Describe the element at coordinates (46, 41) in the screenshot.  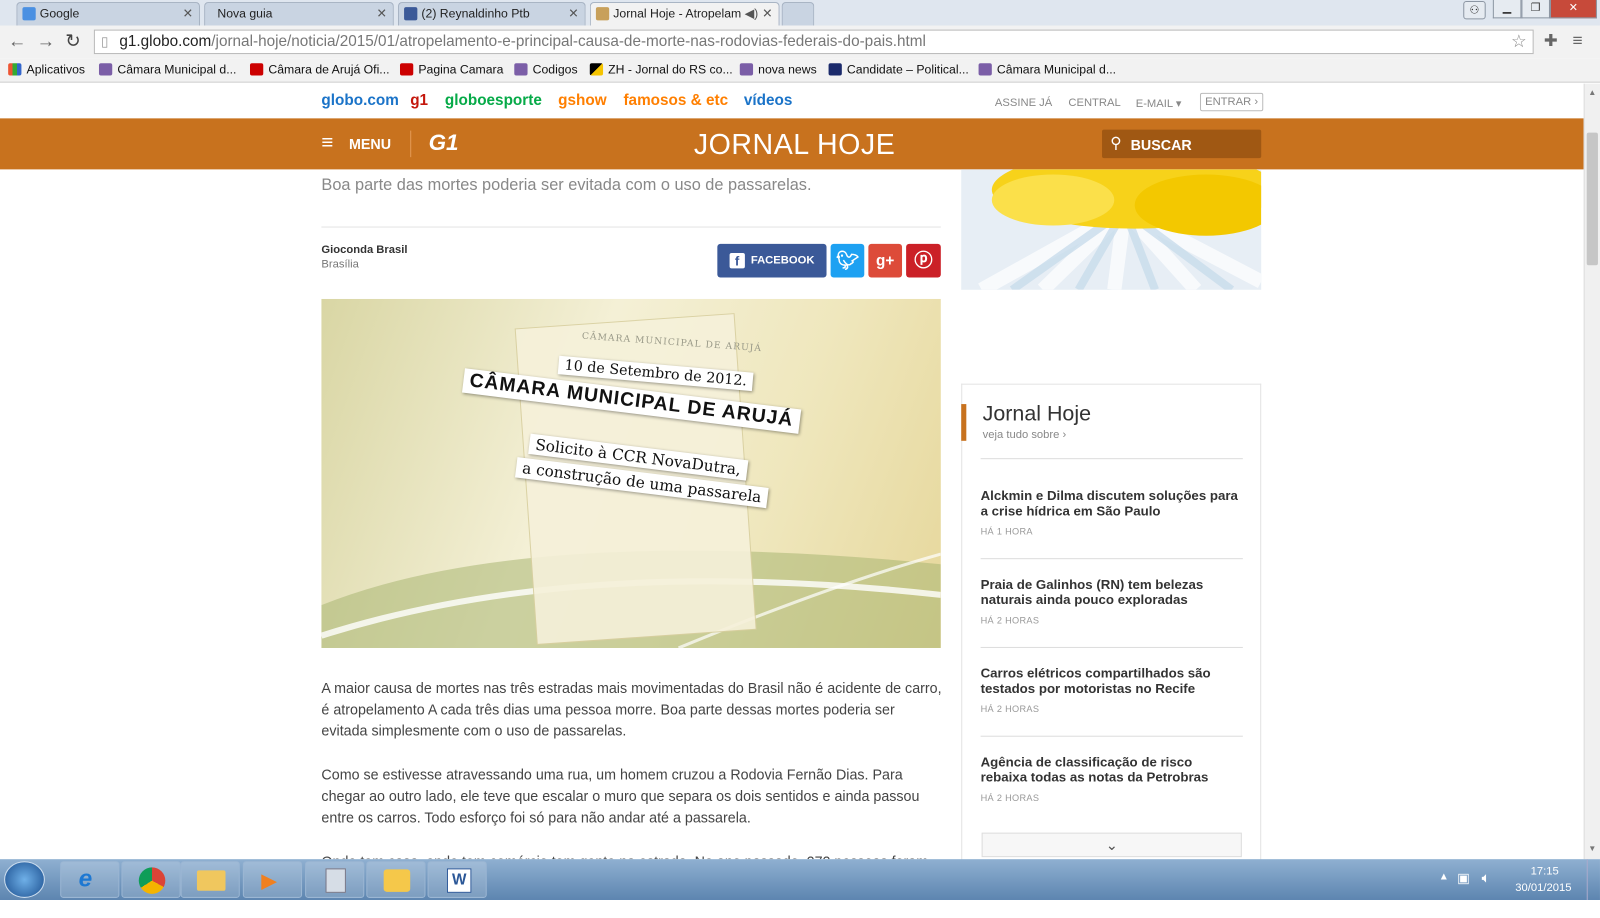
I see `forward-icon: →` at that location.